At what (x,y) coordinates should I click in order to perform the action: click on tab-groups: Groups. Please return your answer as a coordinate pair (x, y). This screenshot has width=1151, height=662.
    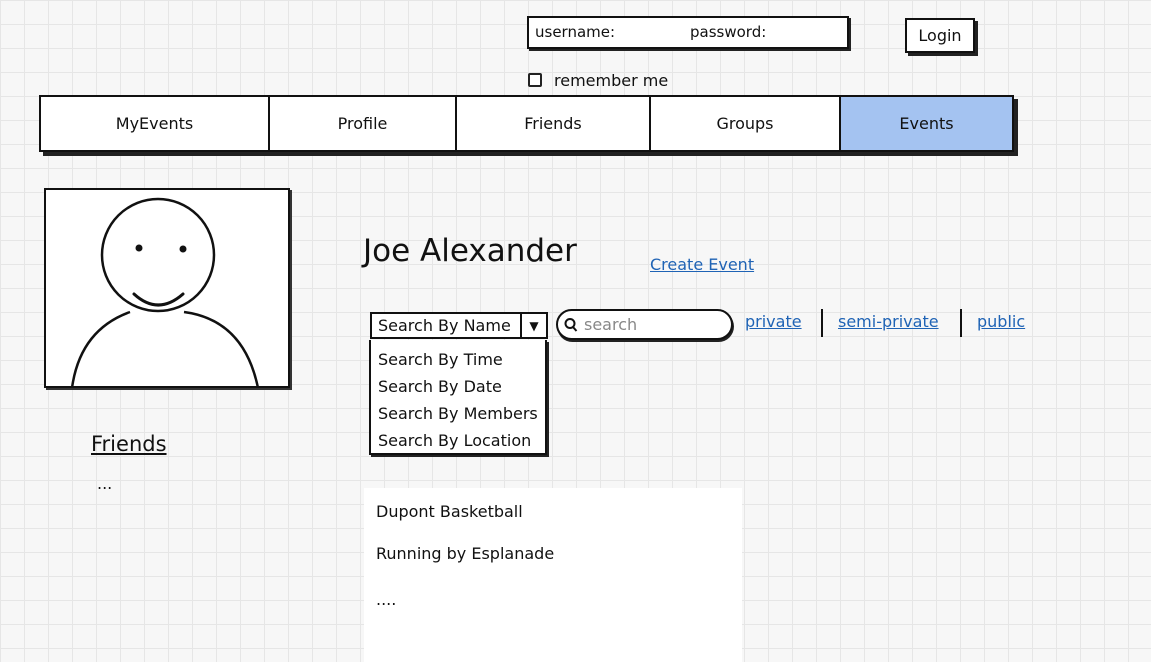
    Looking at the image, I should click on (746, 123).